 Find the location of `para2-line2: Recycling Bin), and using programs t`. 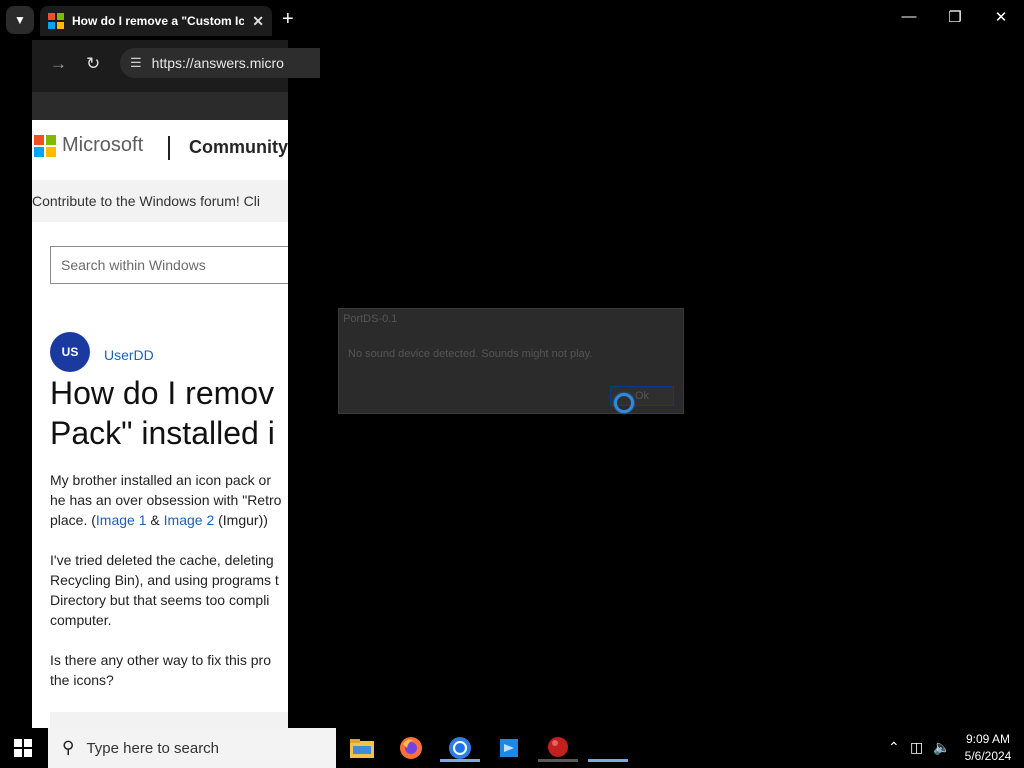

para2-line2: Recycling Bin), and using programs t is located at coordinates (164, 580).